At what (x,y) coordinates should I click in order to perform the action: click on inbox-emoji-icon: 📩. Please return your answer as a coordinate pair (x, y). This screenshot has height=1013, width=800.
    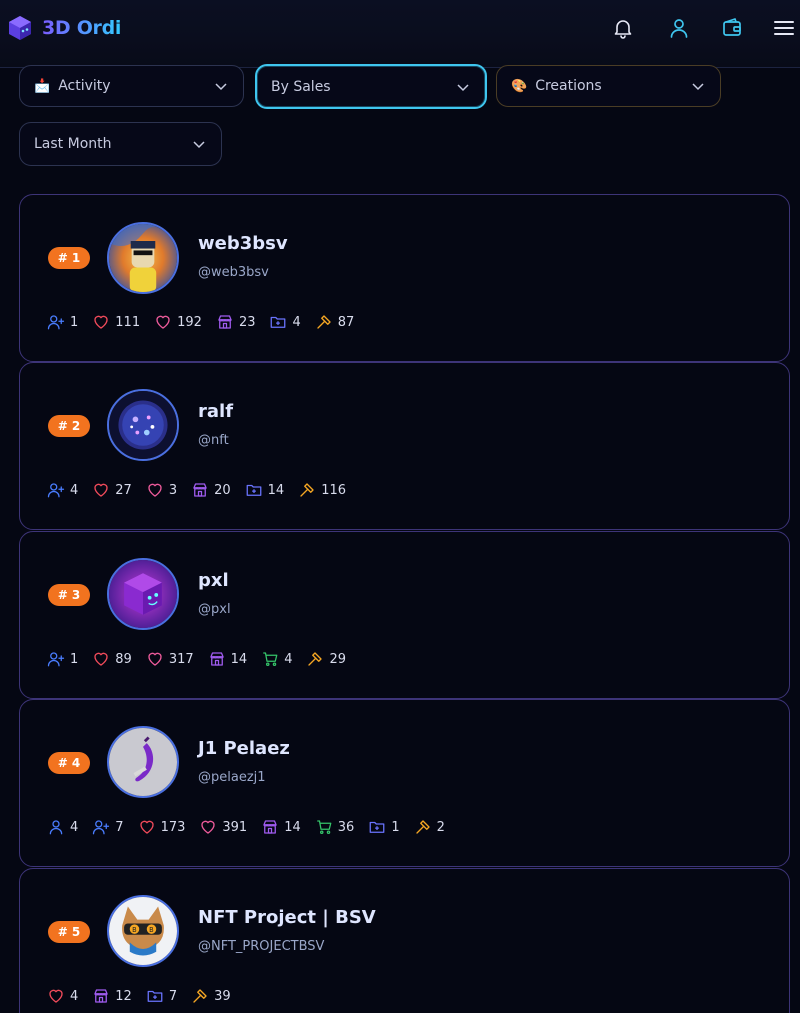
    Looking at the image, I should click on (42, 86).